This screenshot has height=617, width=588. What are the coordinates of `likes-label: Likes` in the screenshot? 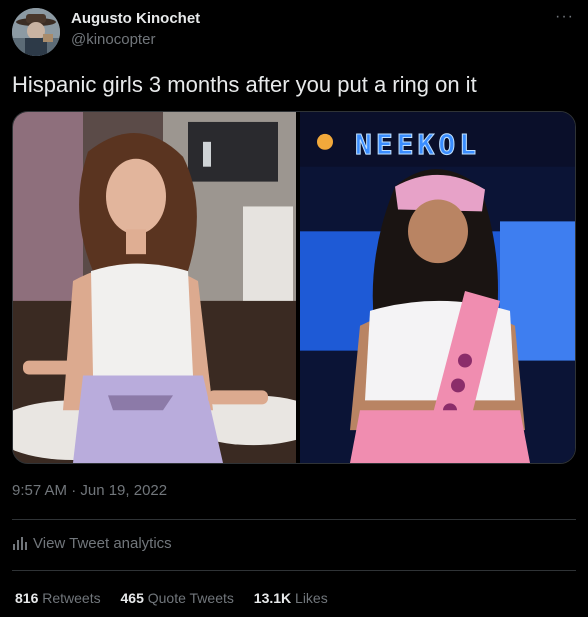 It's located at (311, 598).